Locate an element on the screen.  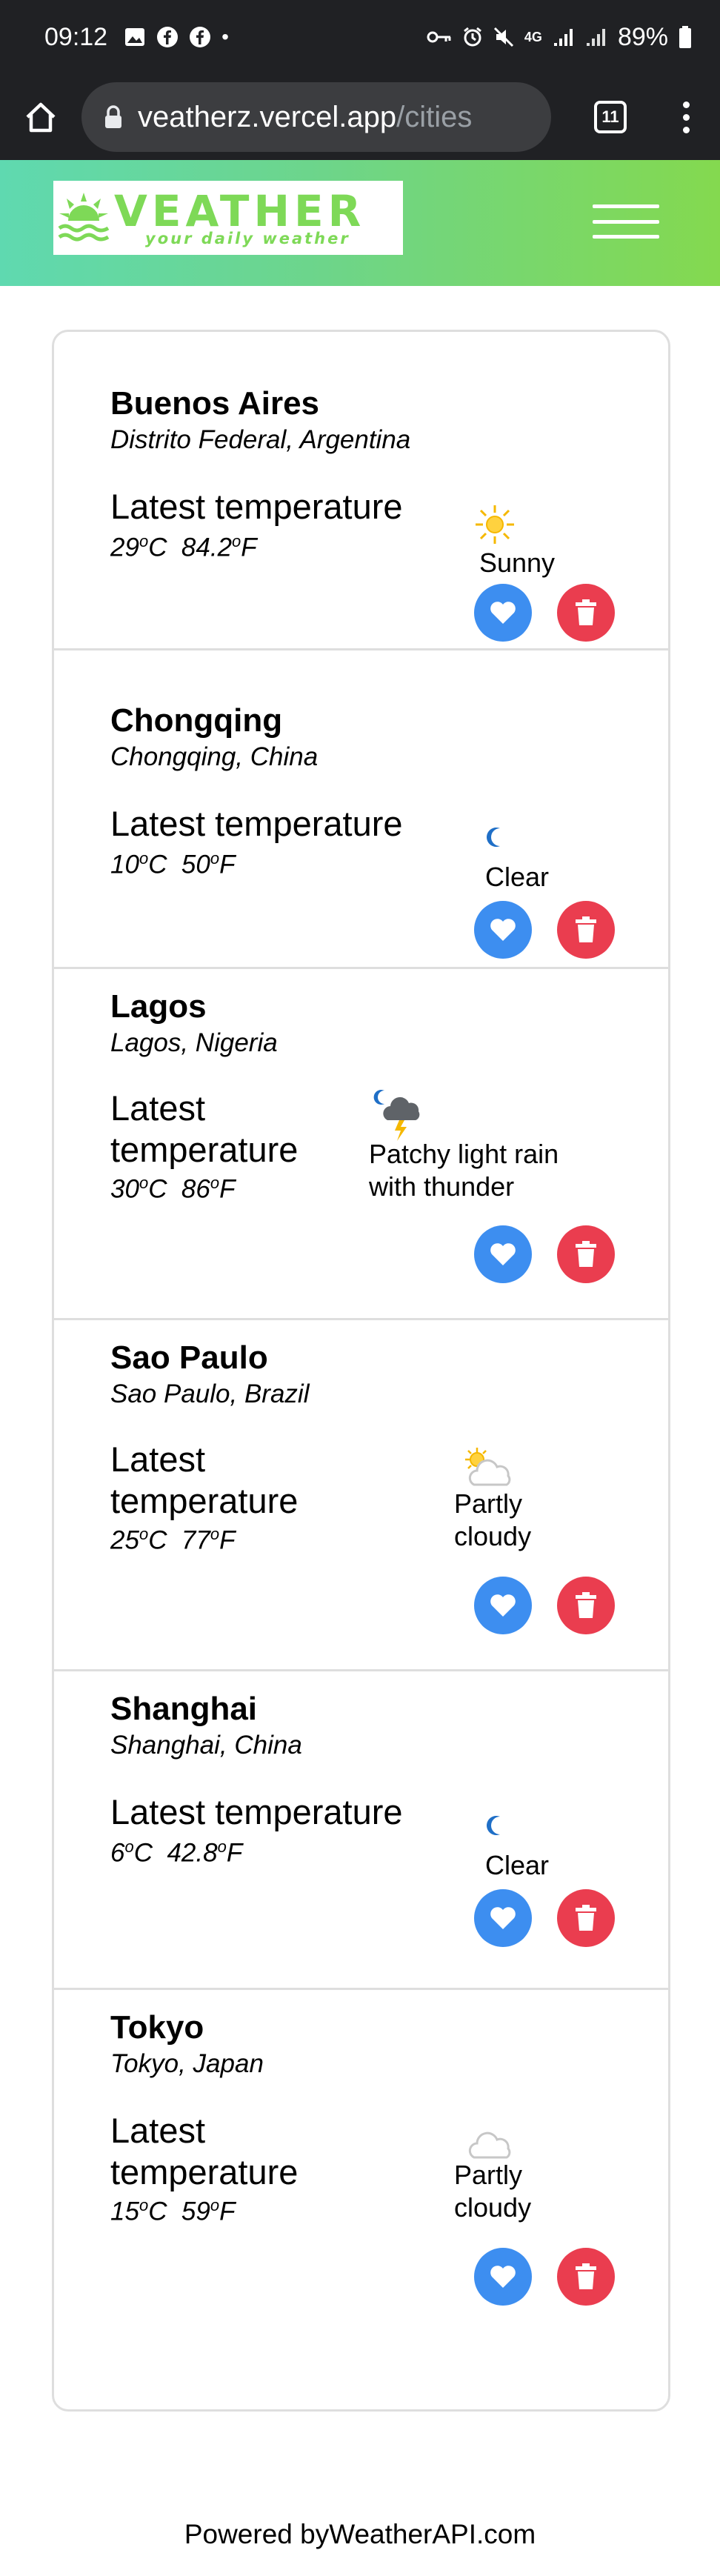
status-bar: 09:12 • 4G 89% is located at coordinates (360, 37).